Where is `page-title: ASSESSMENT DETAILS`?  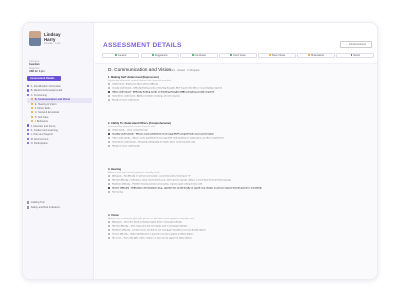
page-title: ASSESSMENT DETAILS is located at coordinates (142, 45).